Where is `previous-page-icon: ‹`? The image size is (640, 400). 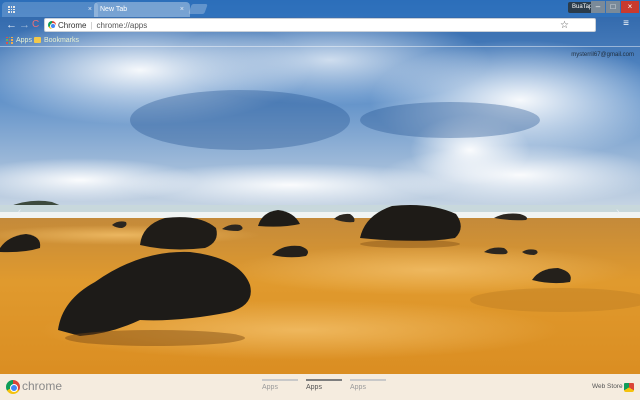
previous-page-icon: ‹ is located at coordinates (19, 211).